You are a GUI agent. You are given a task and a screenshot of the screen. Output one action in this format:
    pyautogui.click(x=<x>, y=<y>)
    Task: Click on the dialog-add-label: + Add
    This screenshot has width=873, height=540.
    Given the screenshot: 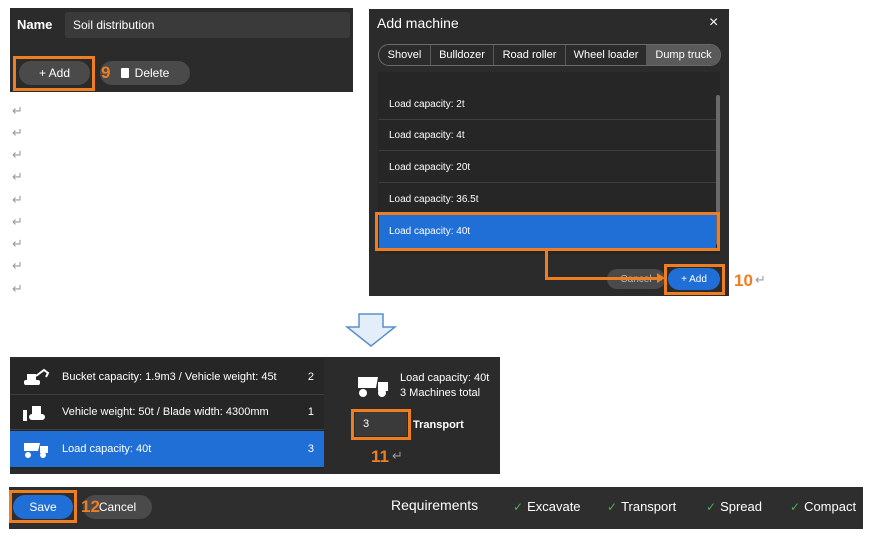 What is the action you would take?
    pyautogui.click(x=694, y=279)
    